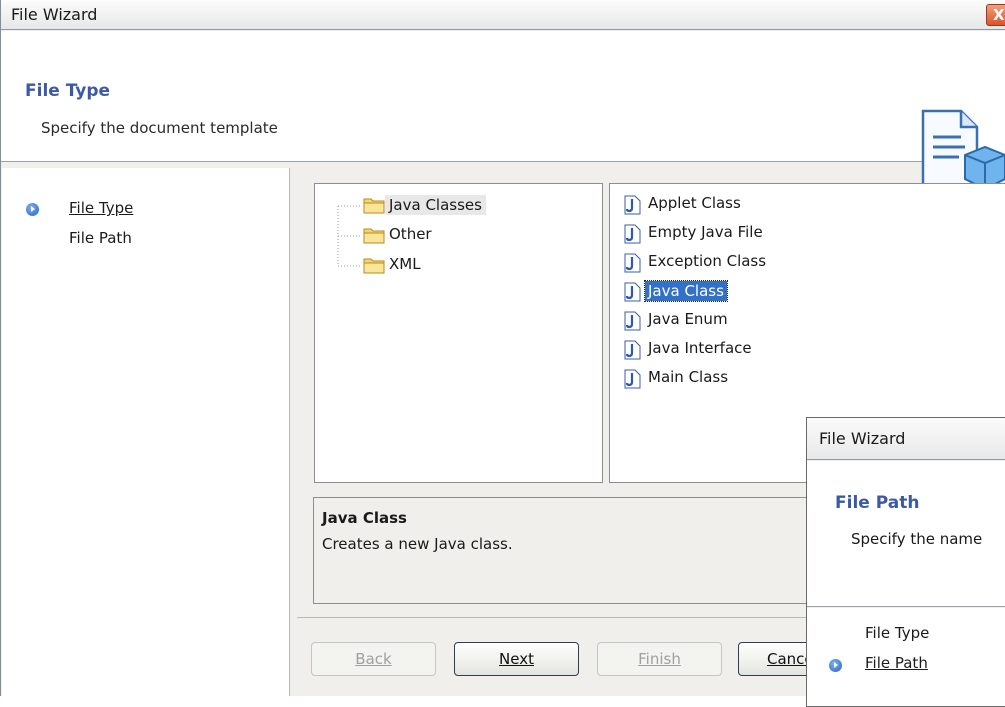 The image size is (1005, 707). I want to click on finish-button-label: Finish, so click(659, 659).